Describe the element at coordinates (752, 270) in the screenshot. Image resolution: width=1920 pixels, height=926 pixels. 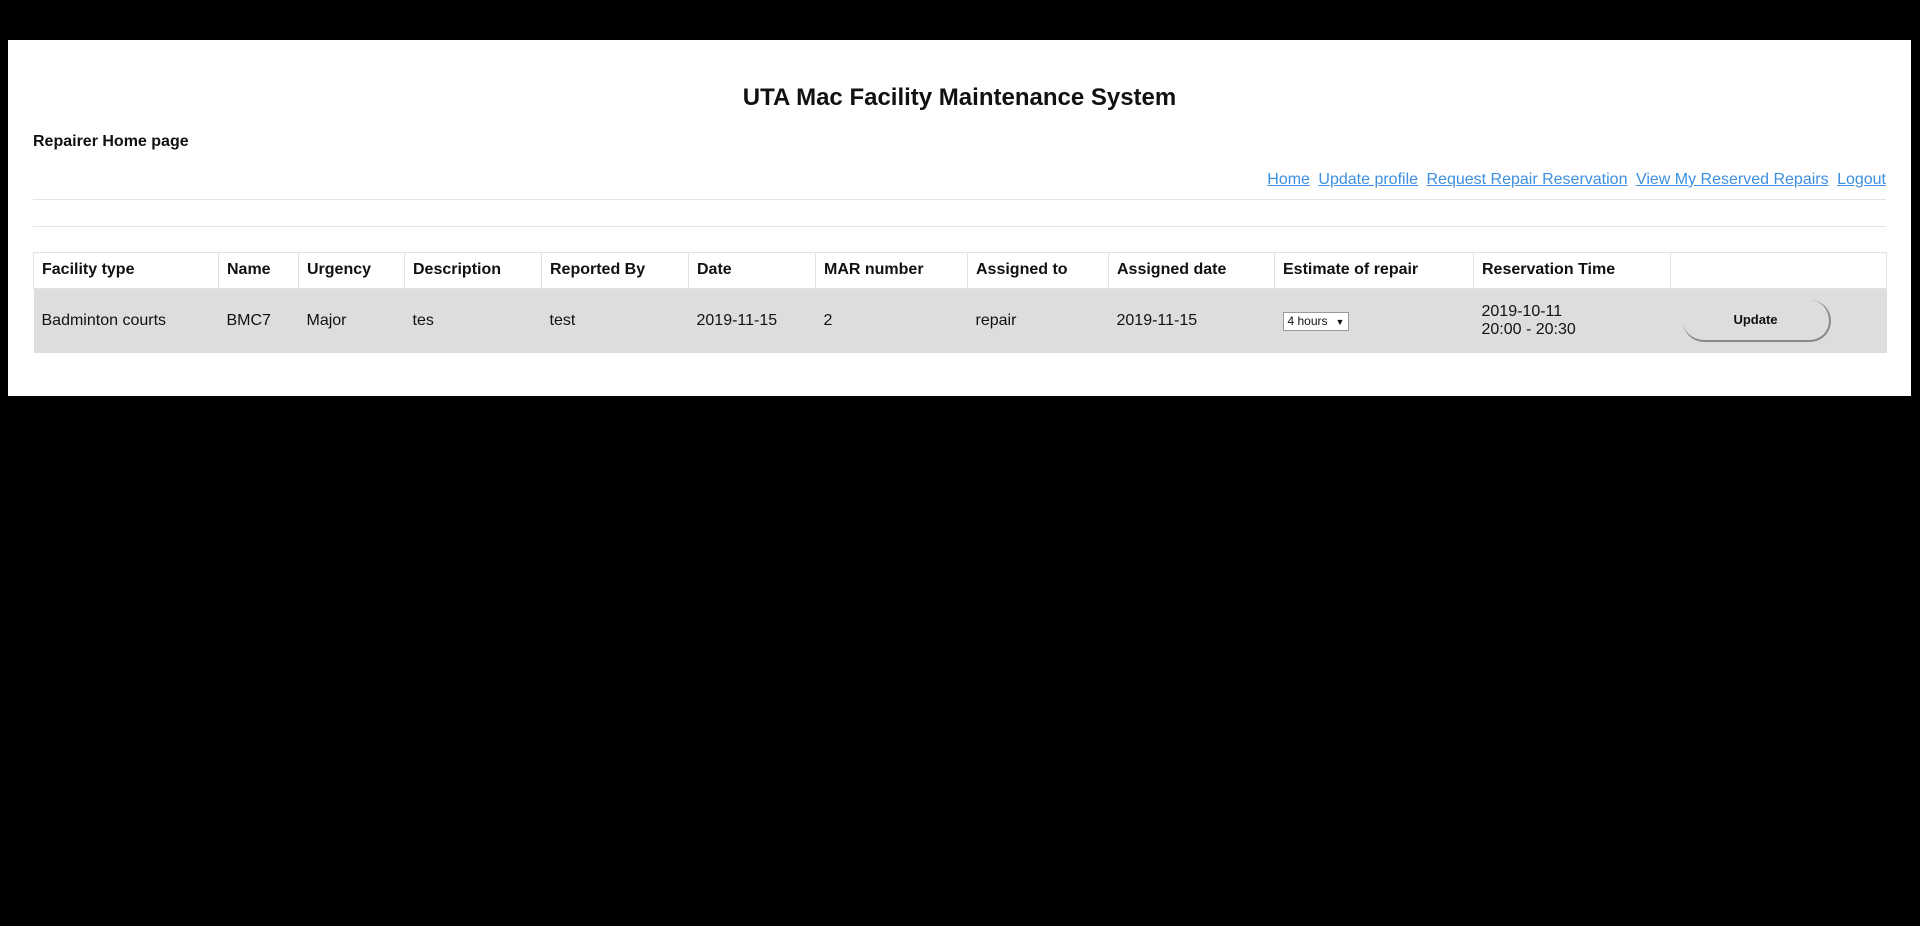
I see `column-header: Date` at that location.